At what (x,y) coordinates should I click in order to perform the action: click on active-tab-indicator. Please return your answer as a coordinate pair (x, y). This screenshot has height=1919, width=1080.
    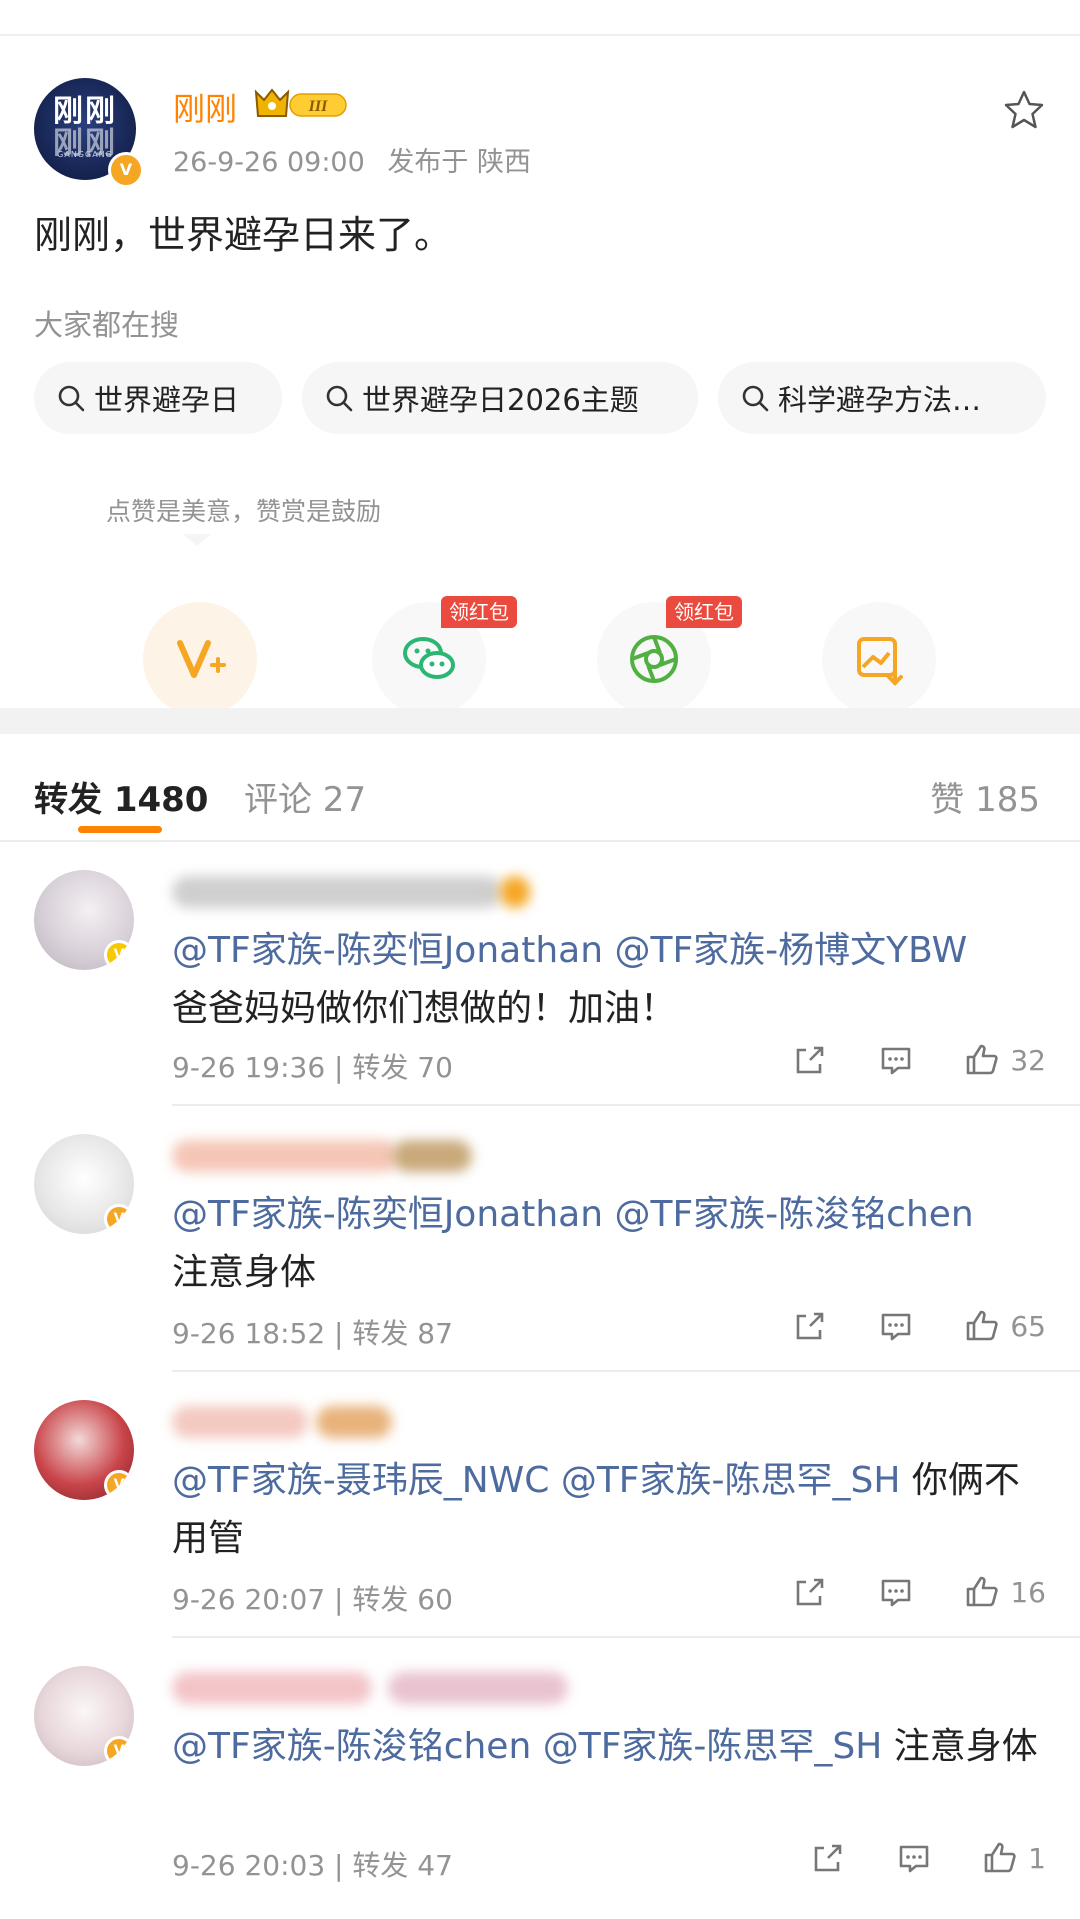
    Looking at the image, I should click on (120, 829).